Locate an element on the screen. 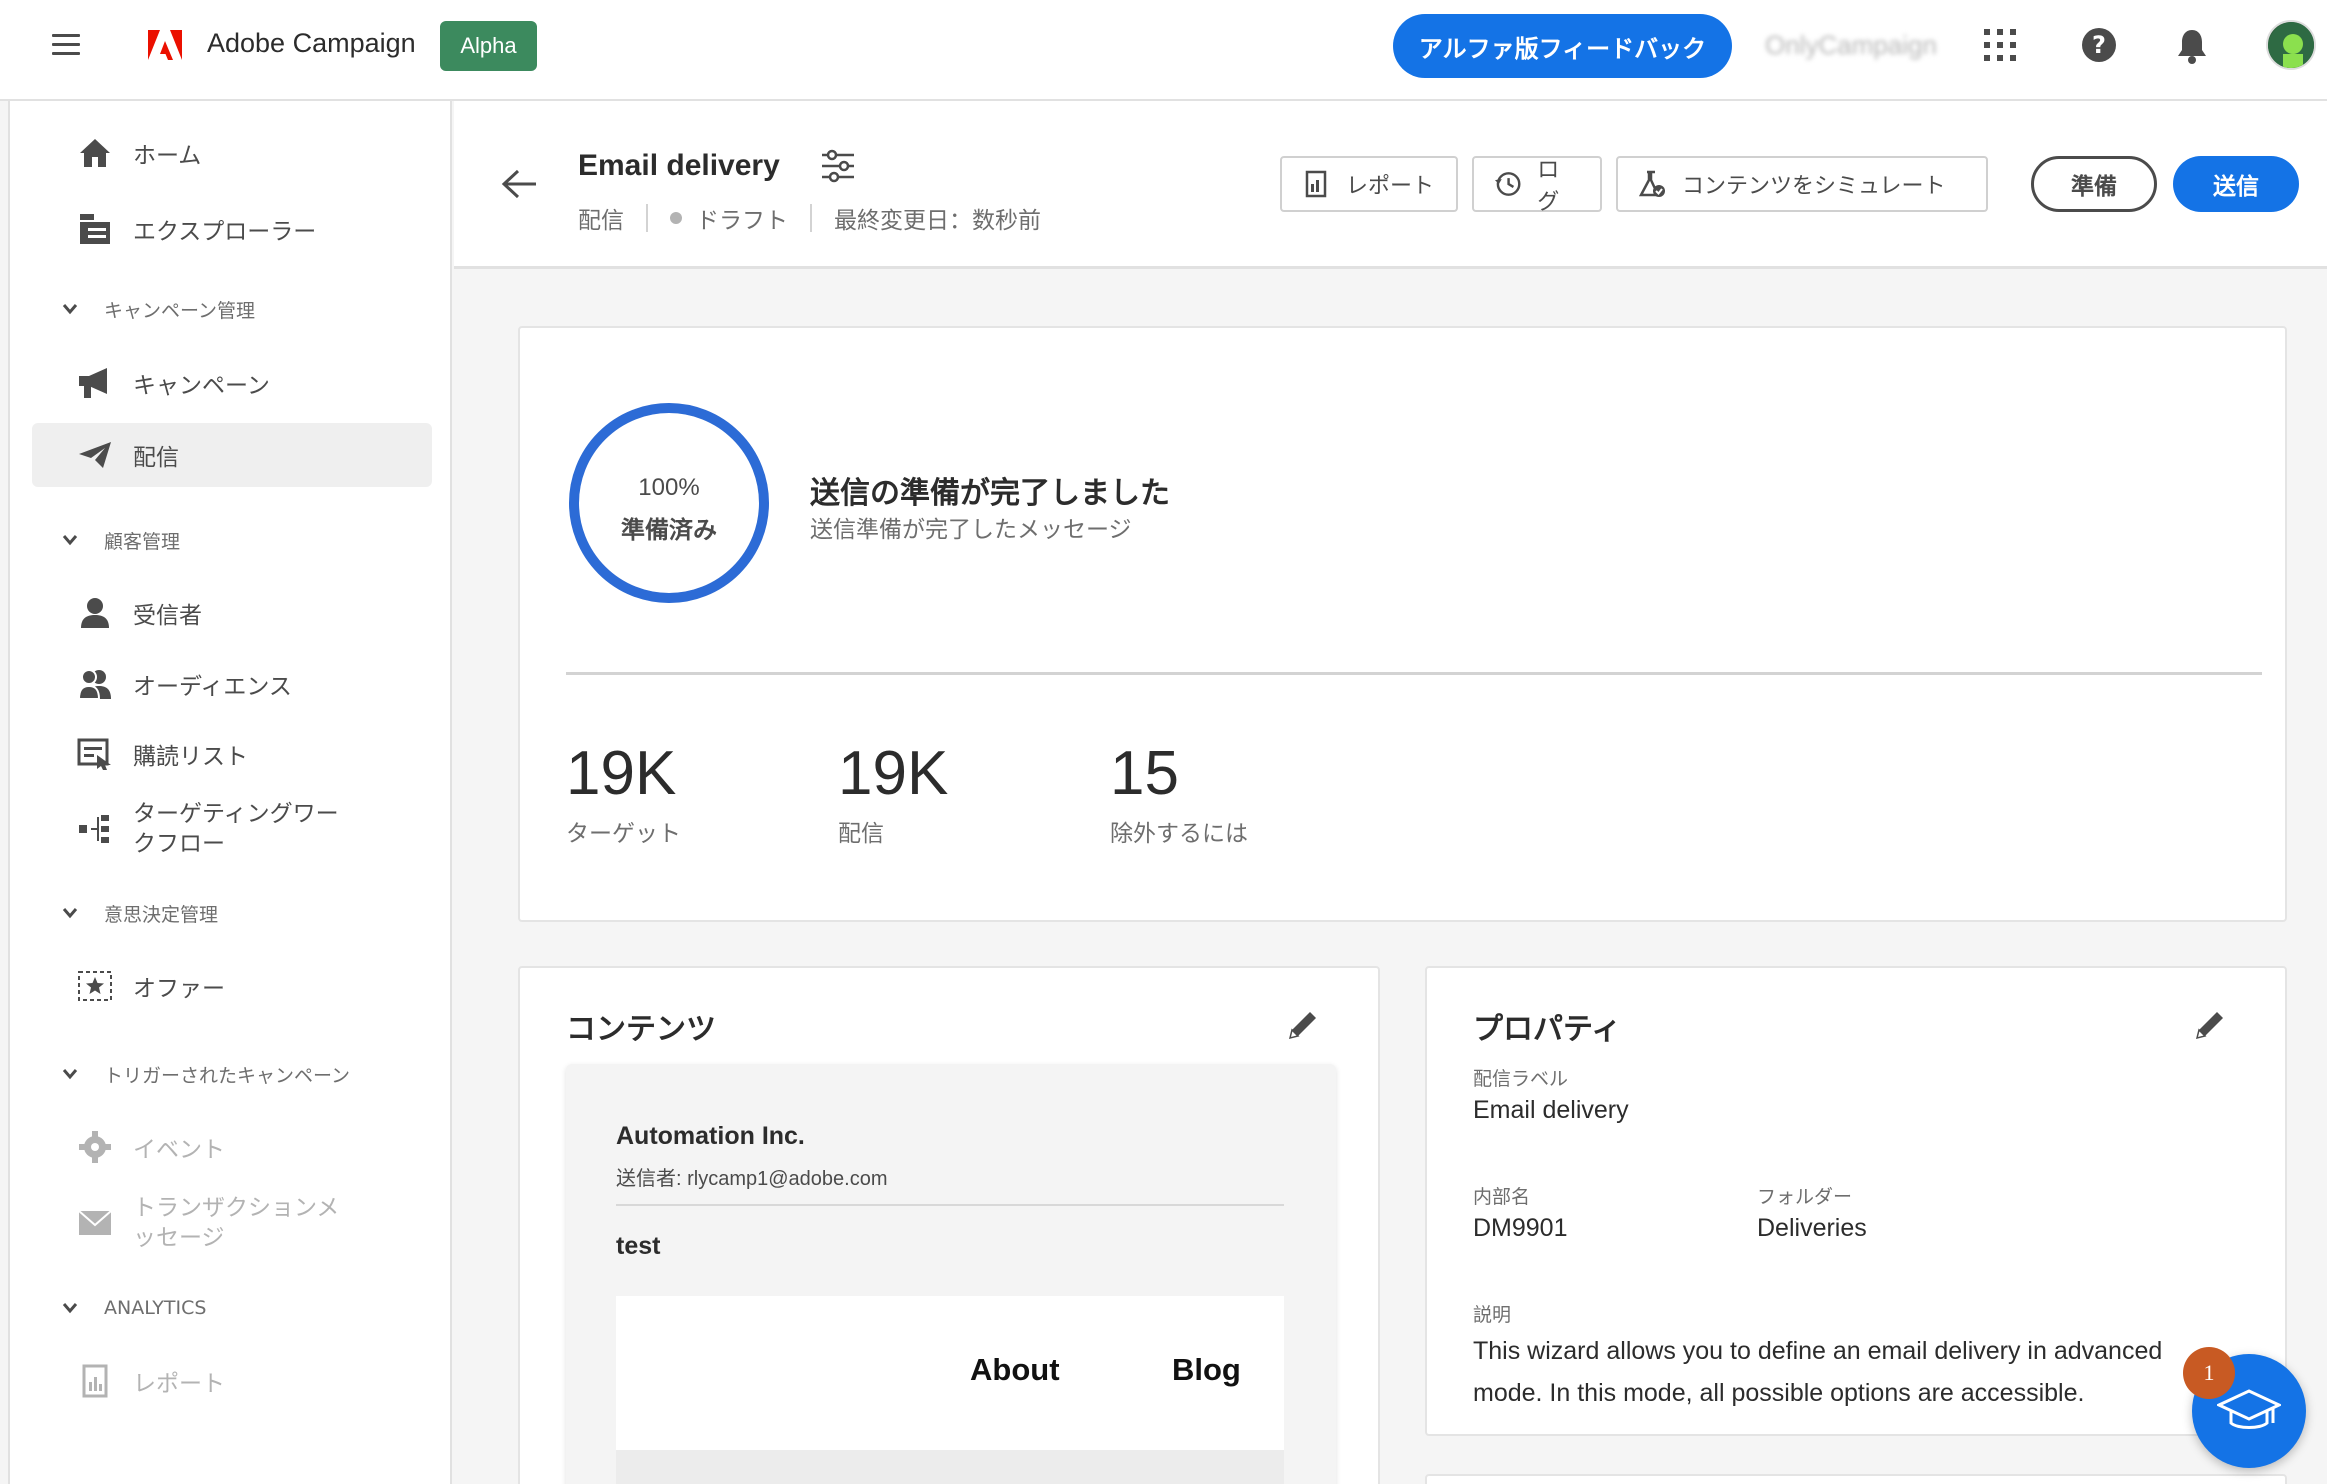 The width and height of the screenshot is (2327, 1484). card-title: コンテンツ is located at coordinates (641, 1029).